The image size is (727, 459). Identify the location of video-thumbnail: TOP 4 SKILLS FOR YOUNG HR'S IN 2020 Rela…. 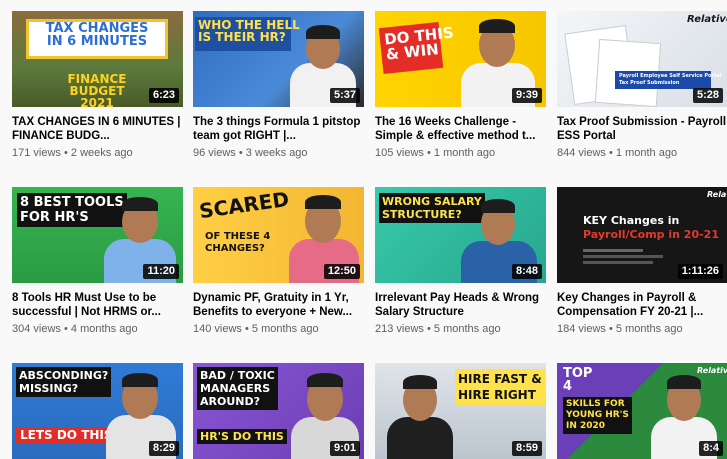
(642, 411).